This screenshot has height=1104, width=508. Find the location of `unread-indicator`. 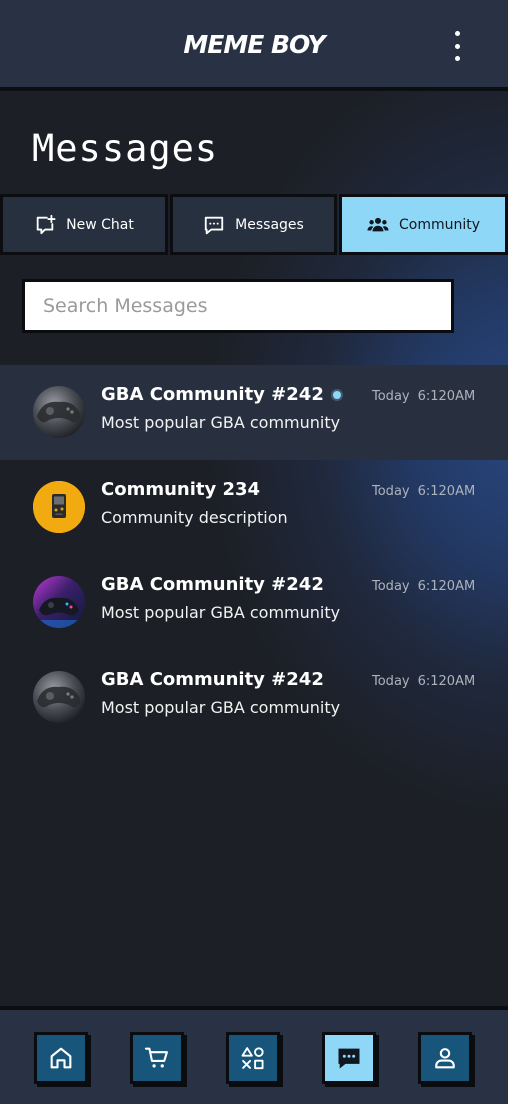

unread-indicator is located at coordinates (336, 395).